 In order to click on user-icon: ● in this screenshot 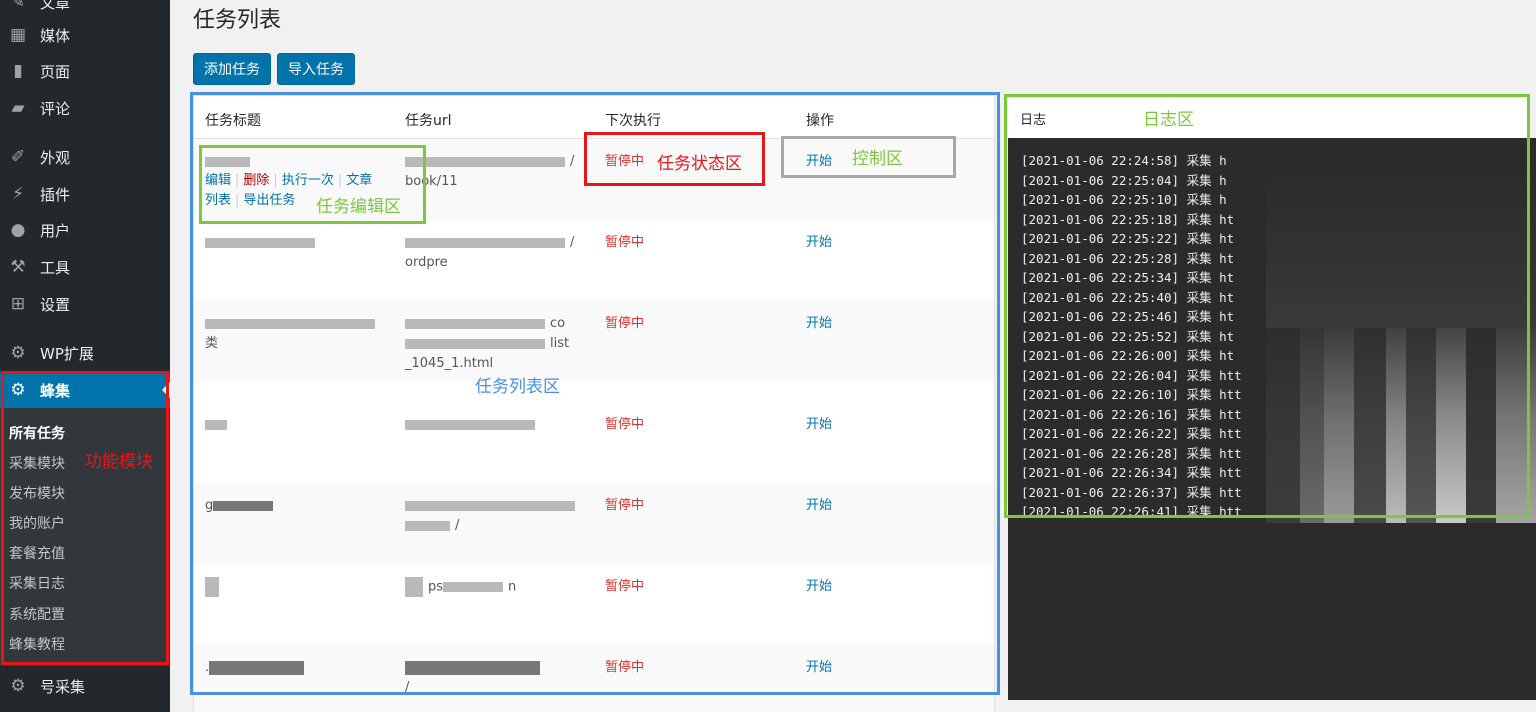, I will do `click(18, 230)`.